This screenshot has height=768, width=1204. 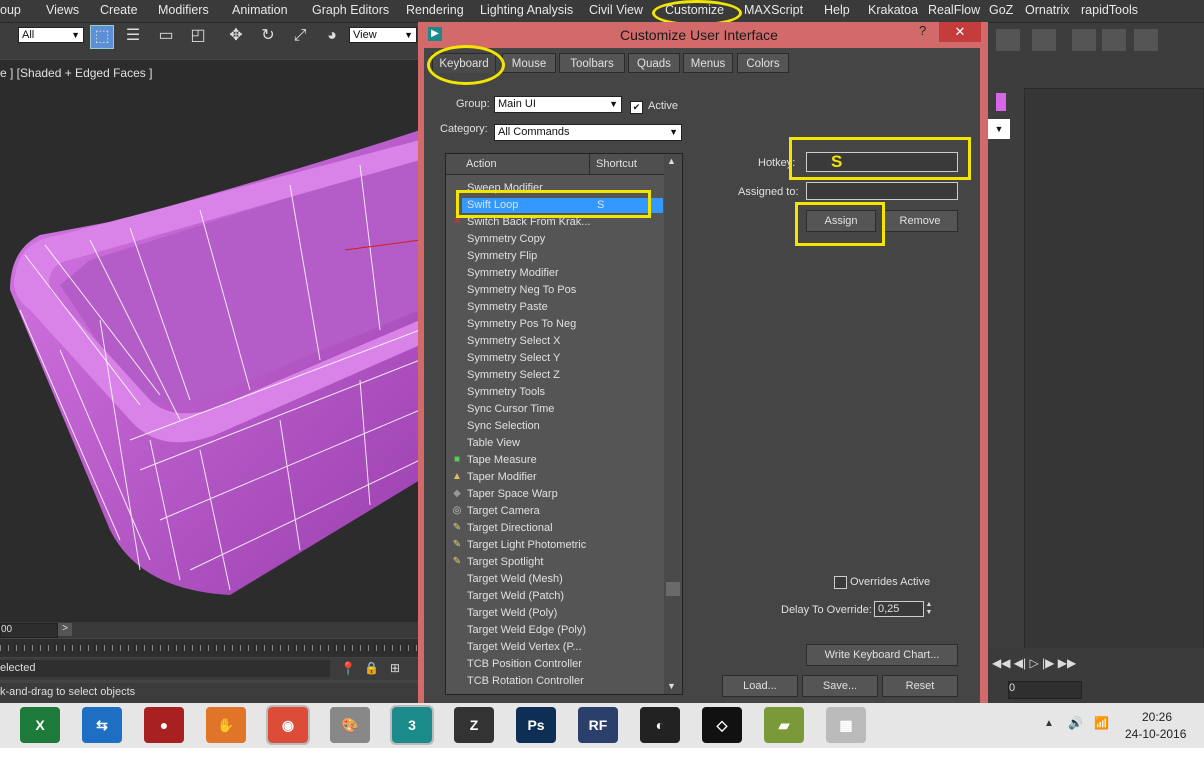 What do you see at coordinates (899, 609) in the screenshot?
I see `delay-input: 0,25` at bounding box center [899, 609].